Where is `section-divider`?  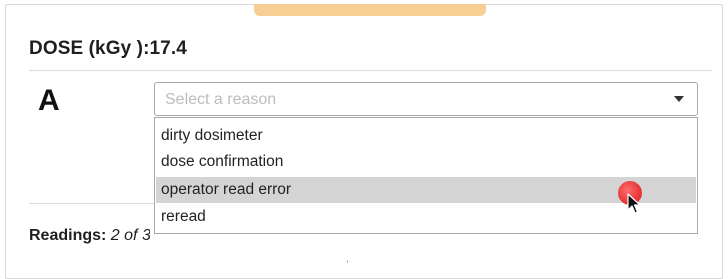
section-divider is located at coordinates (91, 203).